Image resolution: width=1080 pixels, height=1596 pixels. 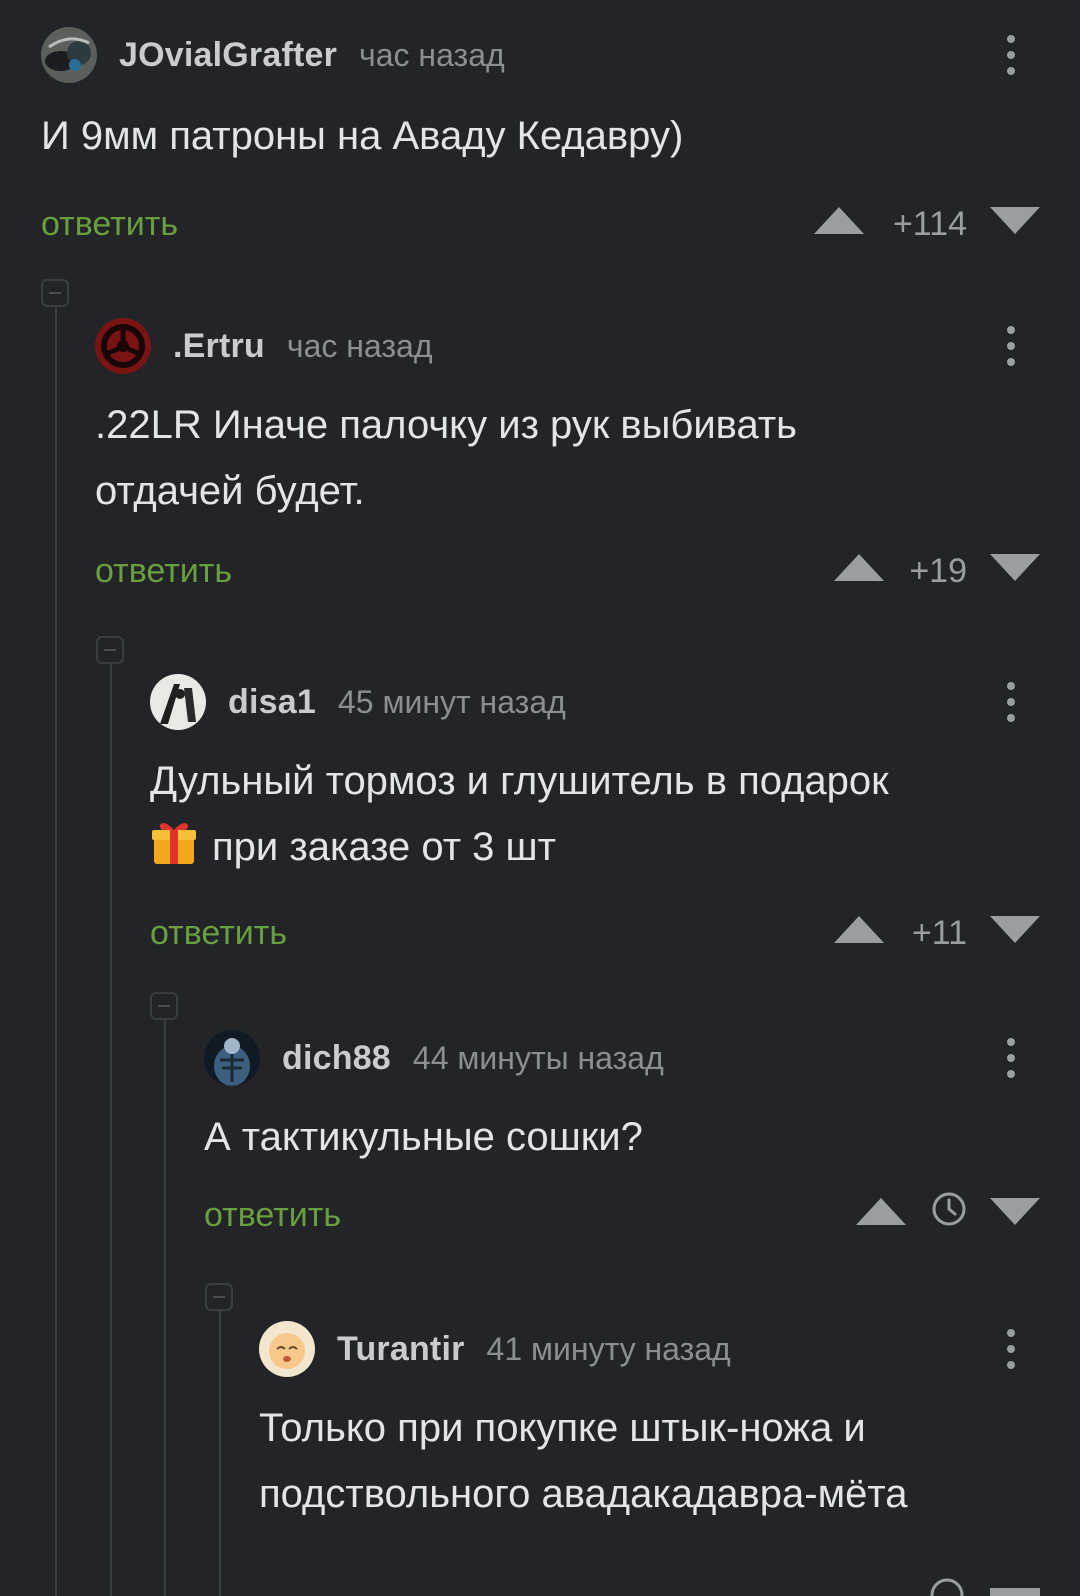 What do you see at coordinates (595, 702) in the screenshot?
I see `comment-header: disa1 45 минут назад` at bounding box center [595, 702].